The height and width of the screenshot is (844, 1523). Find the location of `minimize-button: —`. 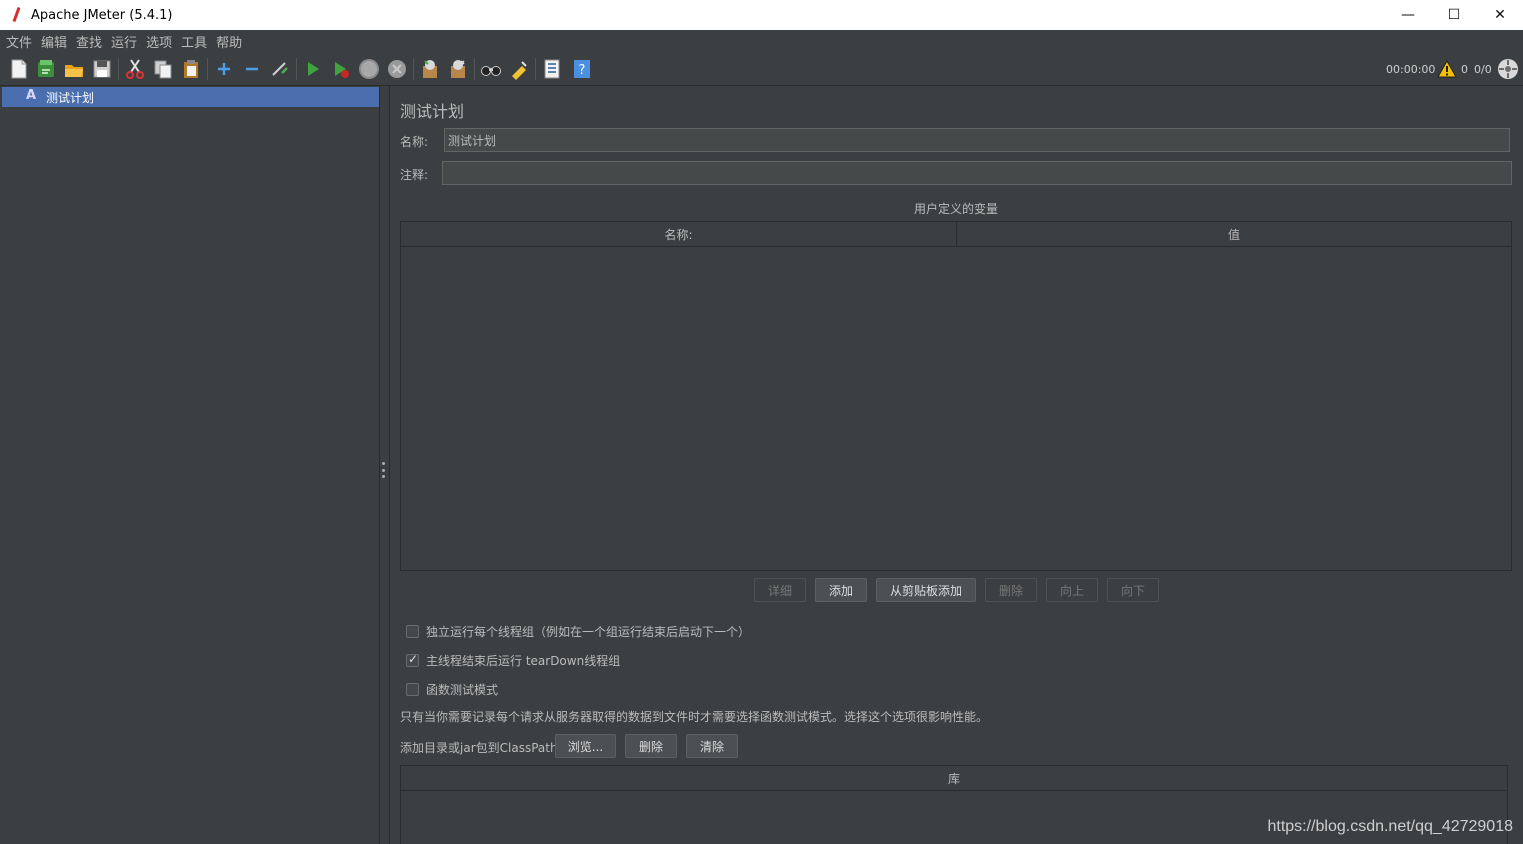

minimize-button: — is located at coordinates (1408, 15).